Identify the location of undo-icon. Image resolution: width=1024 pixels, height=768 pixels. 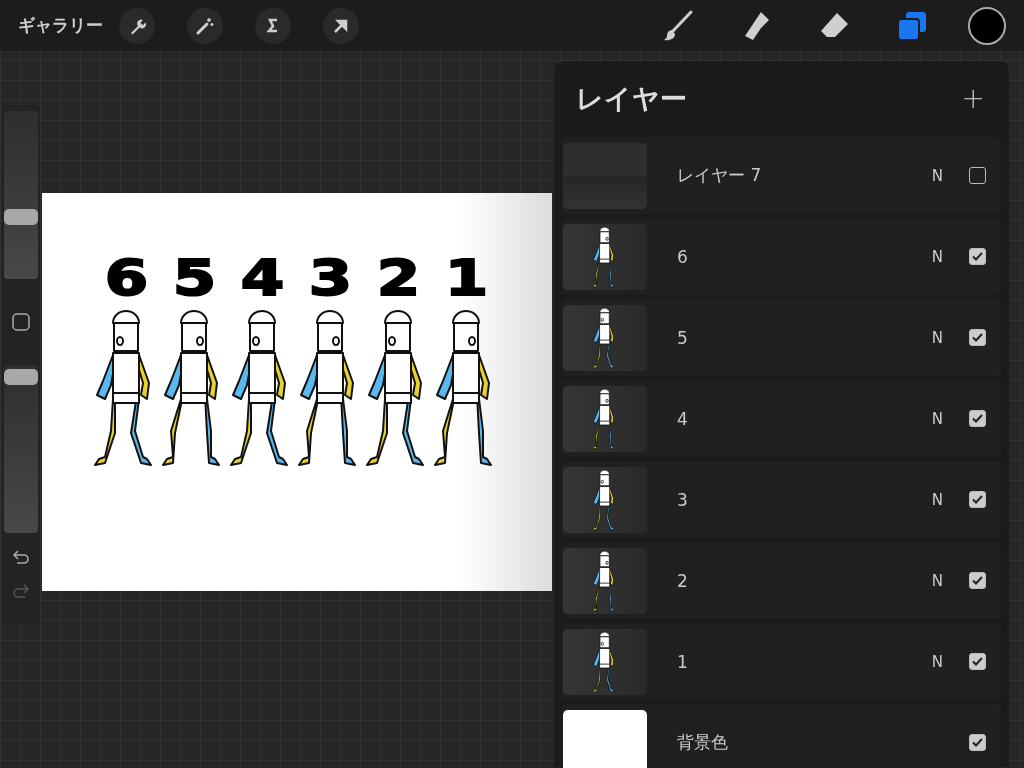
(21, 557).